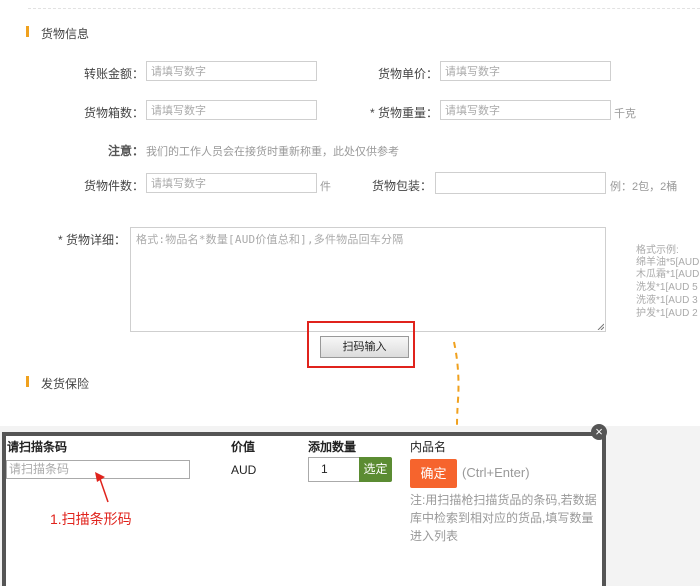 The image size is (700, 586). What do you see at coordinates (375, 469) in the screenshot?
I see `select-button: 选定` at bounding box center [375, 469].